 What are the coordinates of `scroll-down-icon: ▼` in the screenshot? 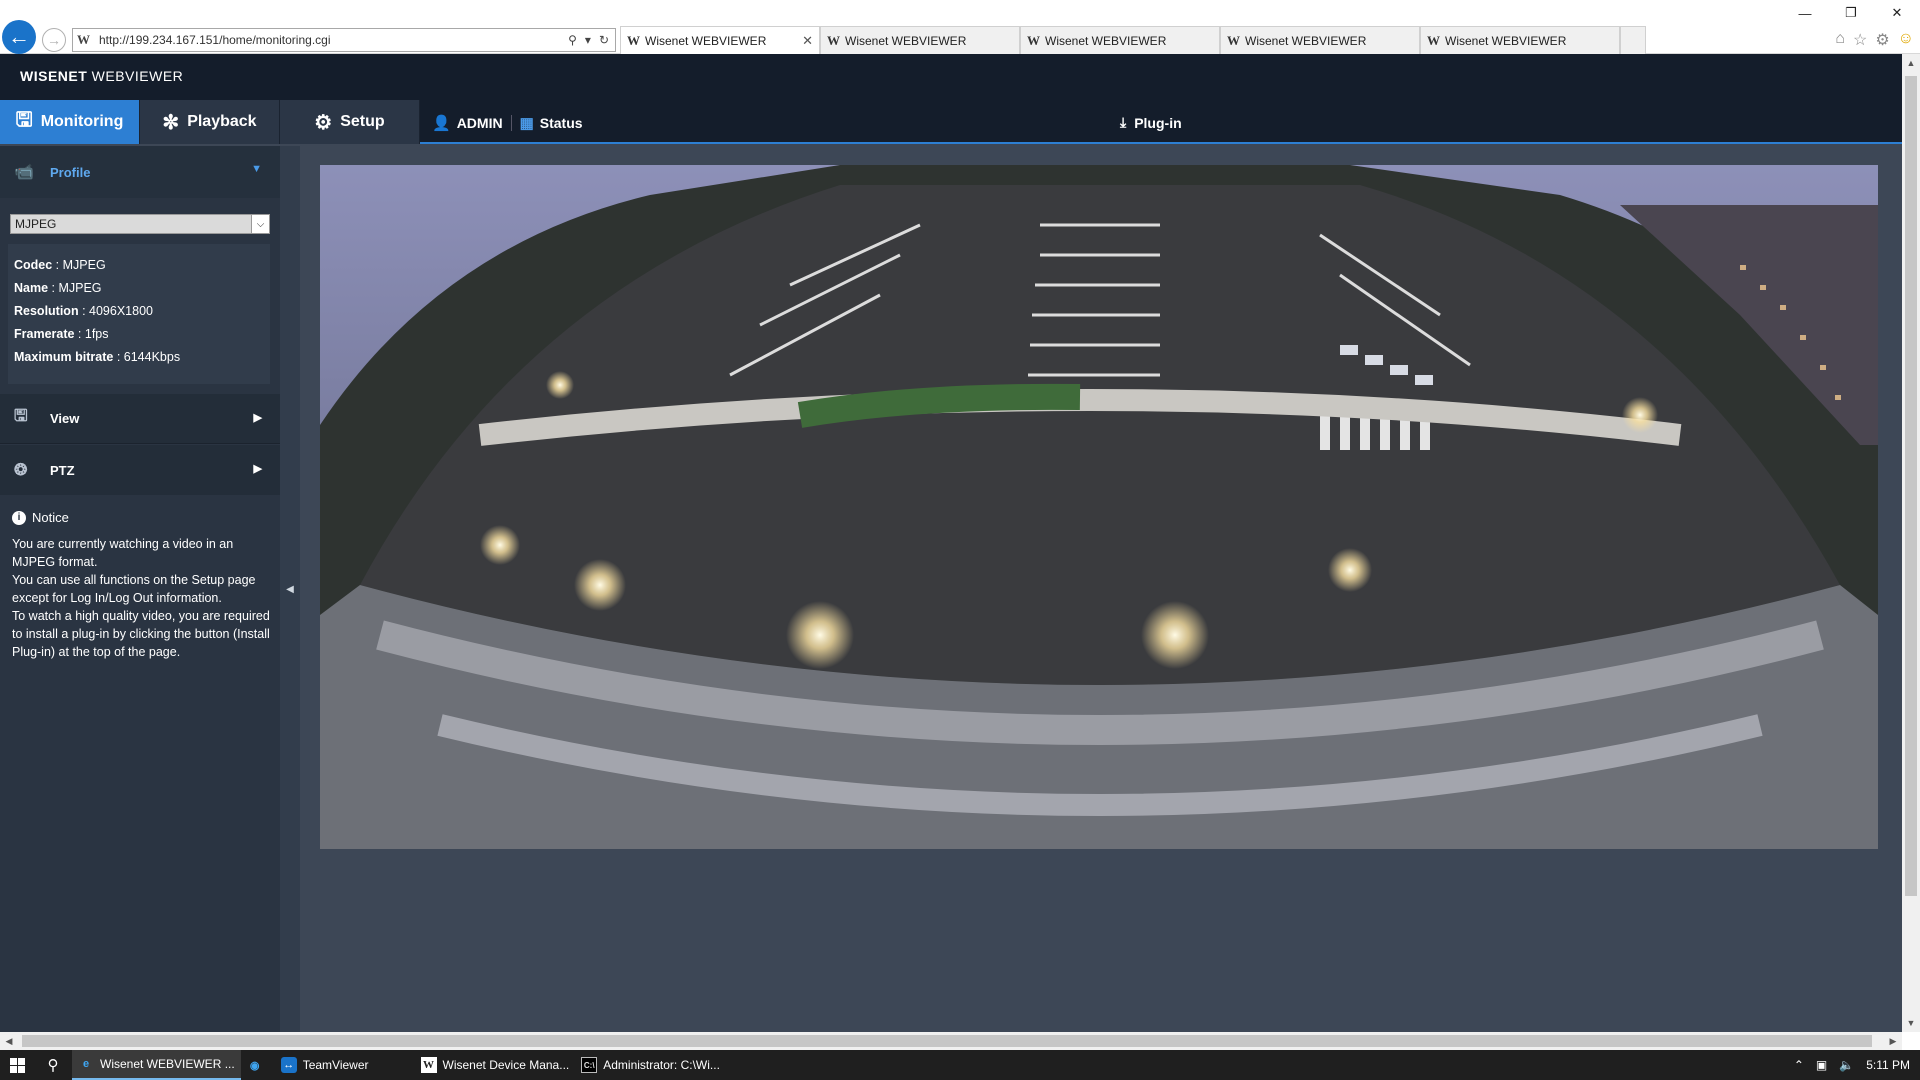 It's located at (1911, 1023).